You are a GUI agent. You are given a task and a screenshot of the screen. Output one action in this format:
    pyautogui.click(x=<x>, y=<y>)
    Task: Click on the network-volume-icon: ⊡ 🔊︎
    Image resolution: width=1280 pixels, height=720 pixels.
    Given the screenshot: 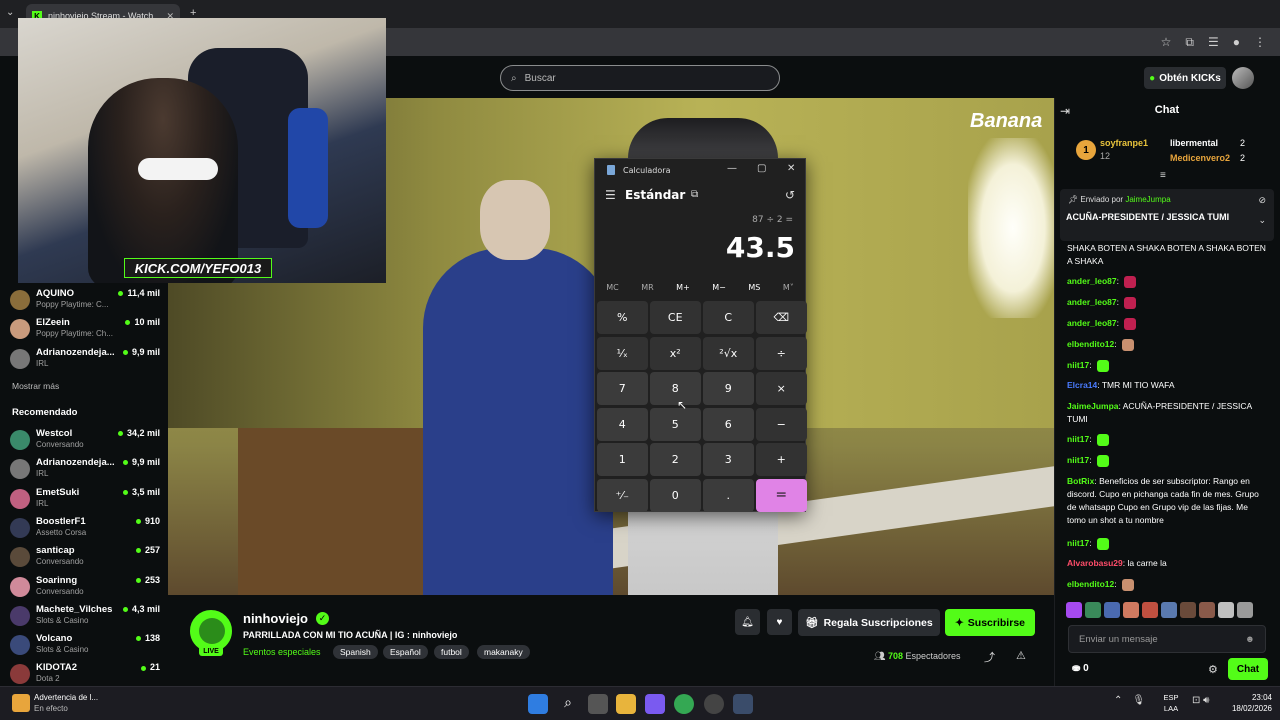 What is the action you would take?
    pyautogui.click(x=1200, y=700)
    